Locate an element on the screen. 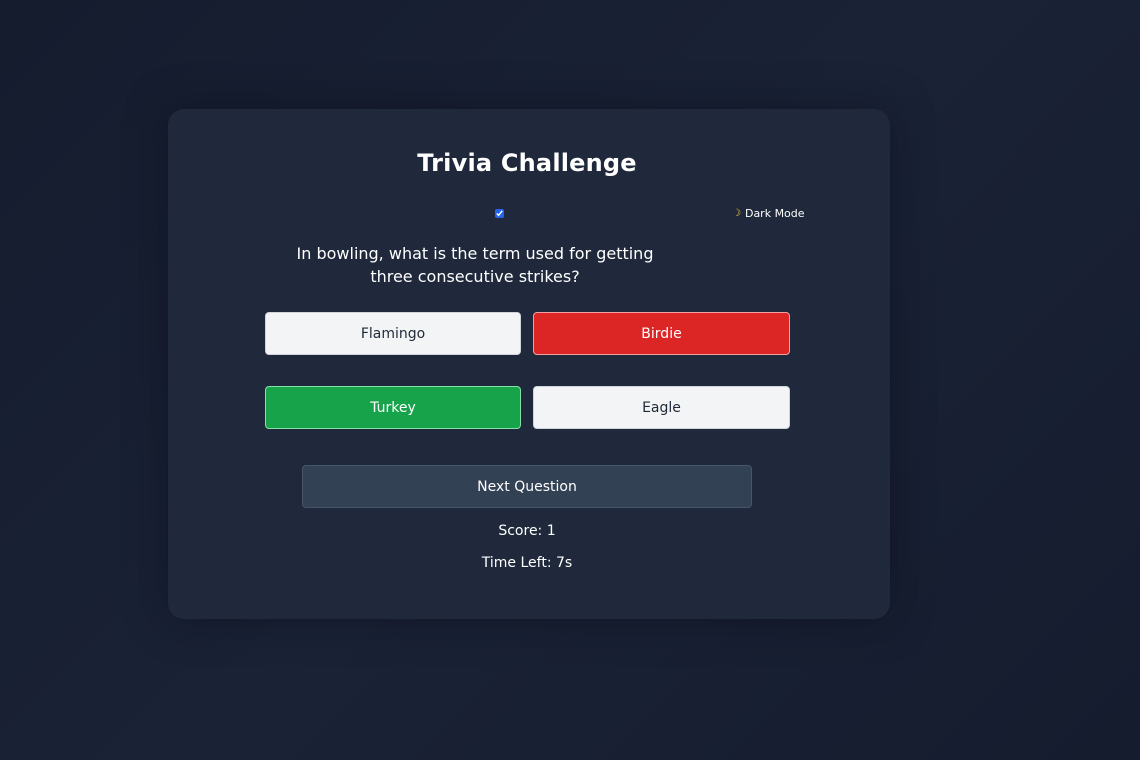 Image resolution: width=1140 pixels, height=760 pixels. quiz-title: Trivia Challenge is located at coordinates (527, 163).